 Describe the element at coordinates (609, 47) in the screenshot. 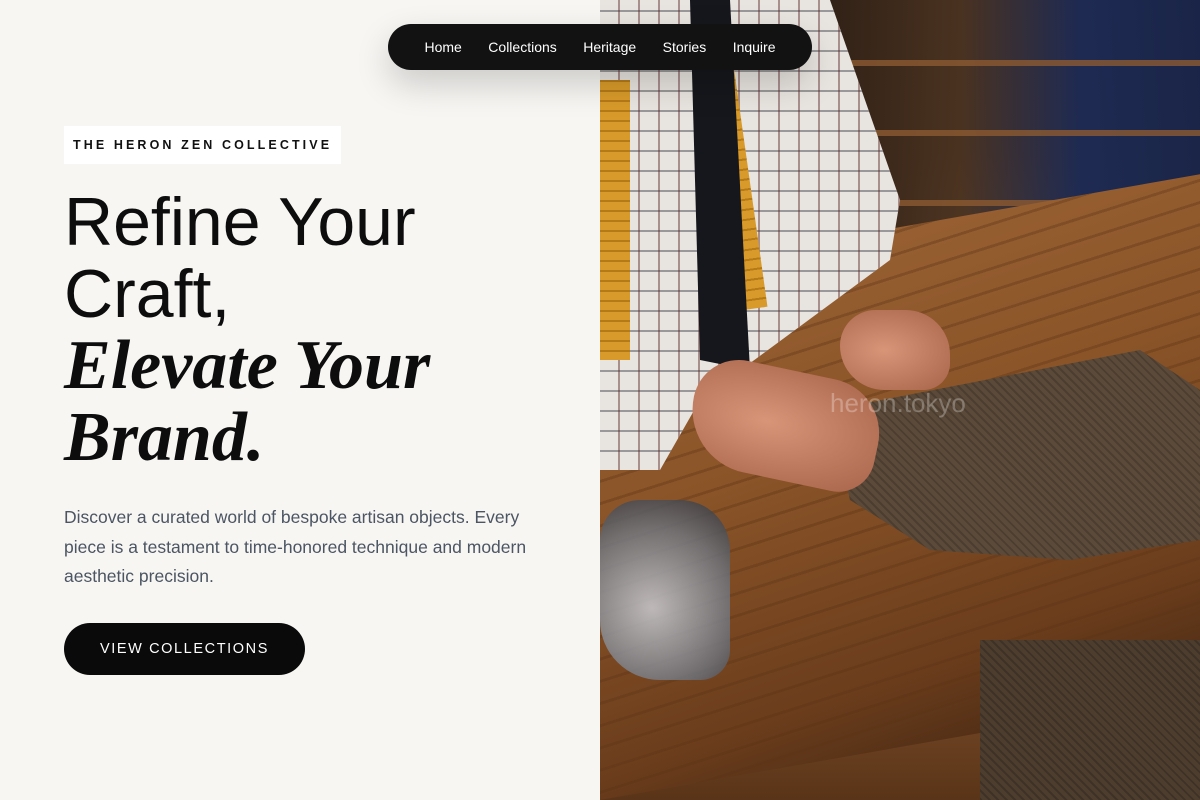

I see `nav-link-heritage: Heritage` at that location.